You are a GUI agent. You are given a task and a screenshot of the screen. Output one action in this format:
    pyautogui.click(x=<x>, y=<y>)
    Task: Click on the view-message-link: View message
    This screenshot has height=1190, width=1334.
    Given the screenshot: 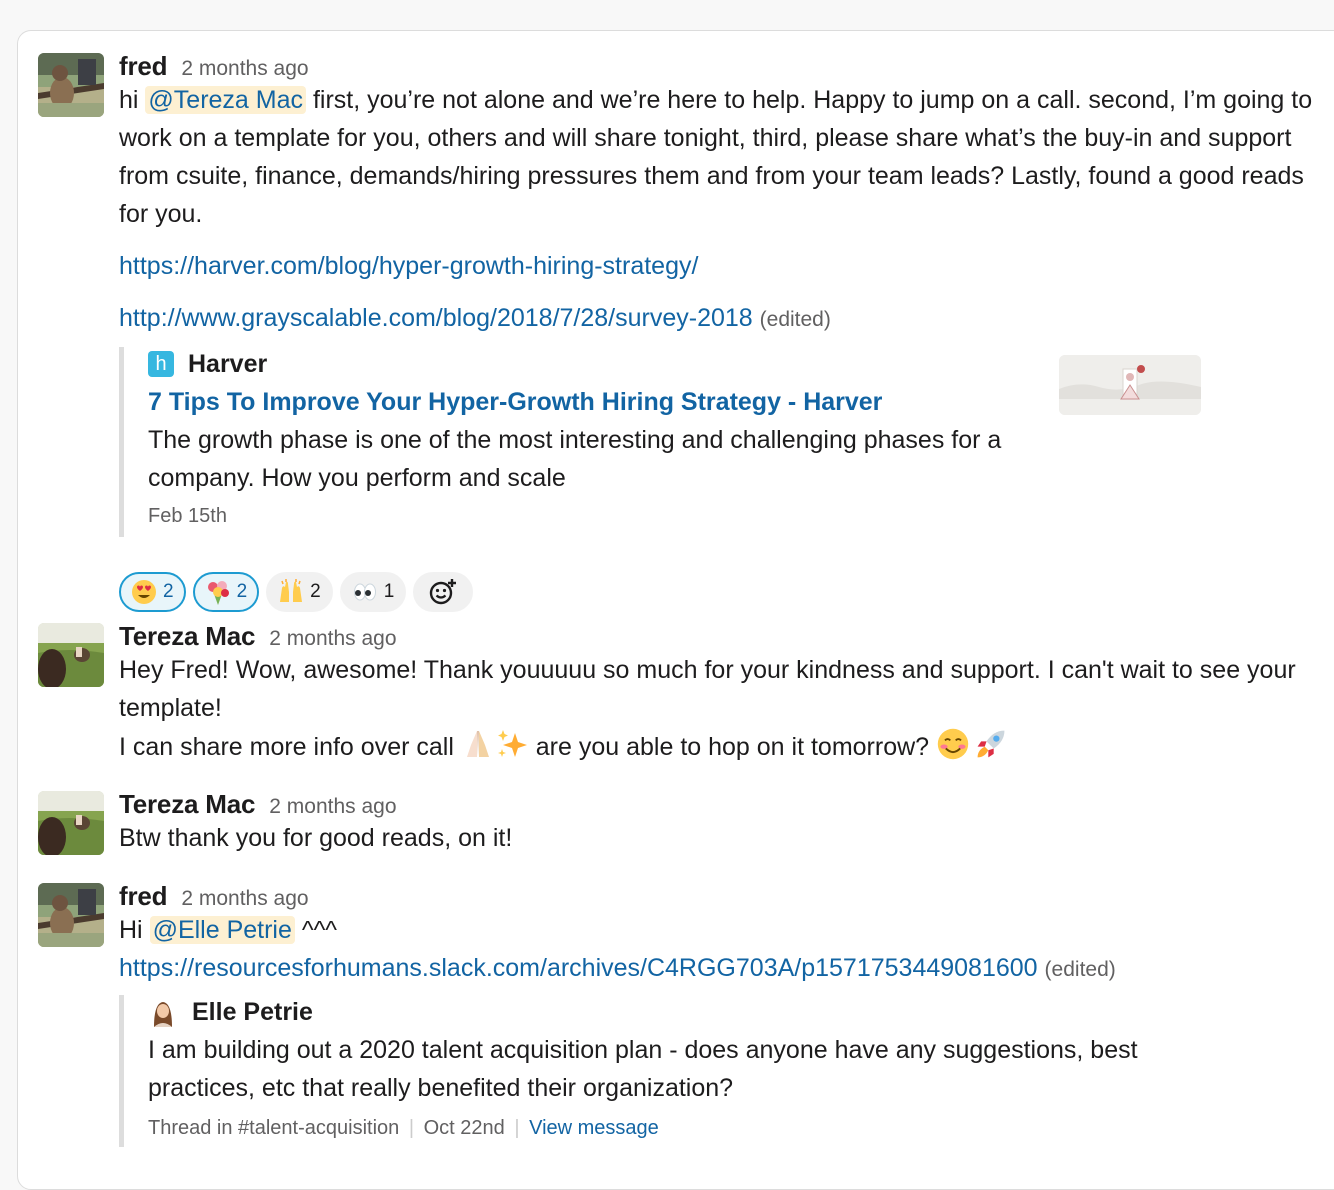 What is the action you would take?
    pyautogui.click(x=594, y=1128)
    